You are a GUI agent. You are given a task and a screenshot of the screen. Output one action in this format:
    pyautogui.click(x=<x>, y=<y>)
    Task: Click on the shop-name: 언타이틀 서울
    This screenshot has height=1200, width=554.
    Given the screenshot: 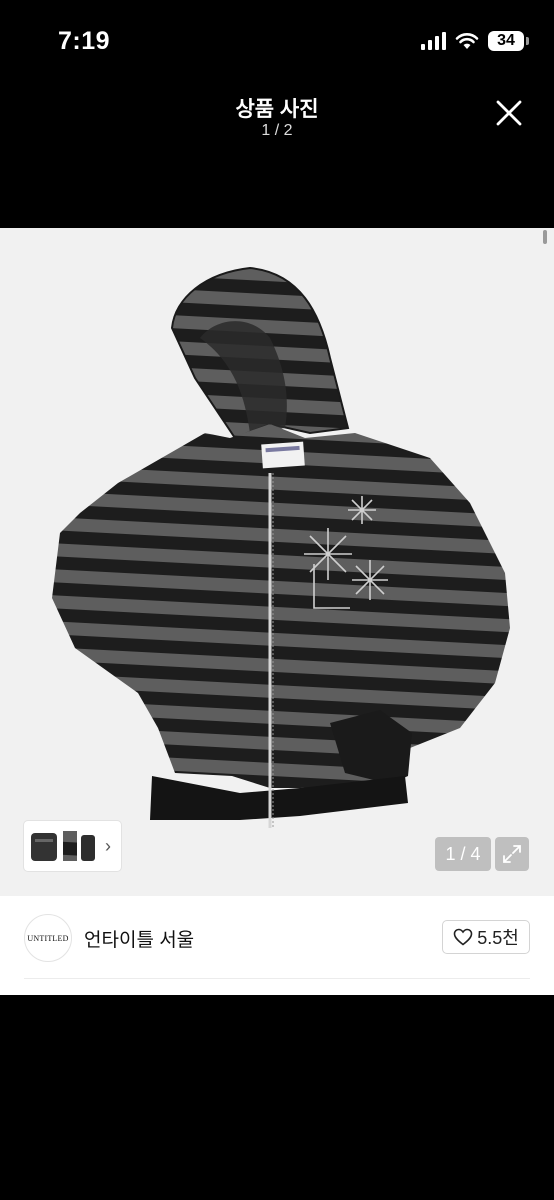 What is the action you would take?
    pyautogui.click(x=139, y=938)
    